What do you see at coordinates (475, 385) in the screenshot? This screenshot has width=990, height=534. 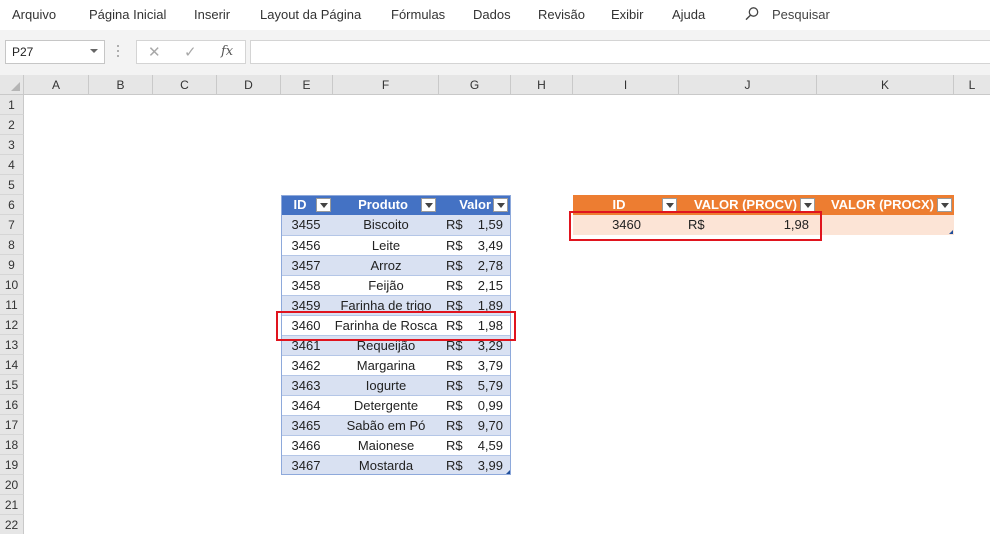 I see `table-cell-valor: R$ 5,79` at bounding box center [475, 385].